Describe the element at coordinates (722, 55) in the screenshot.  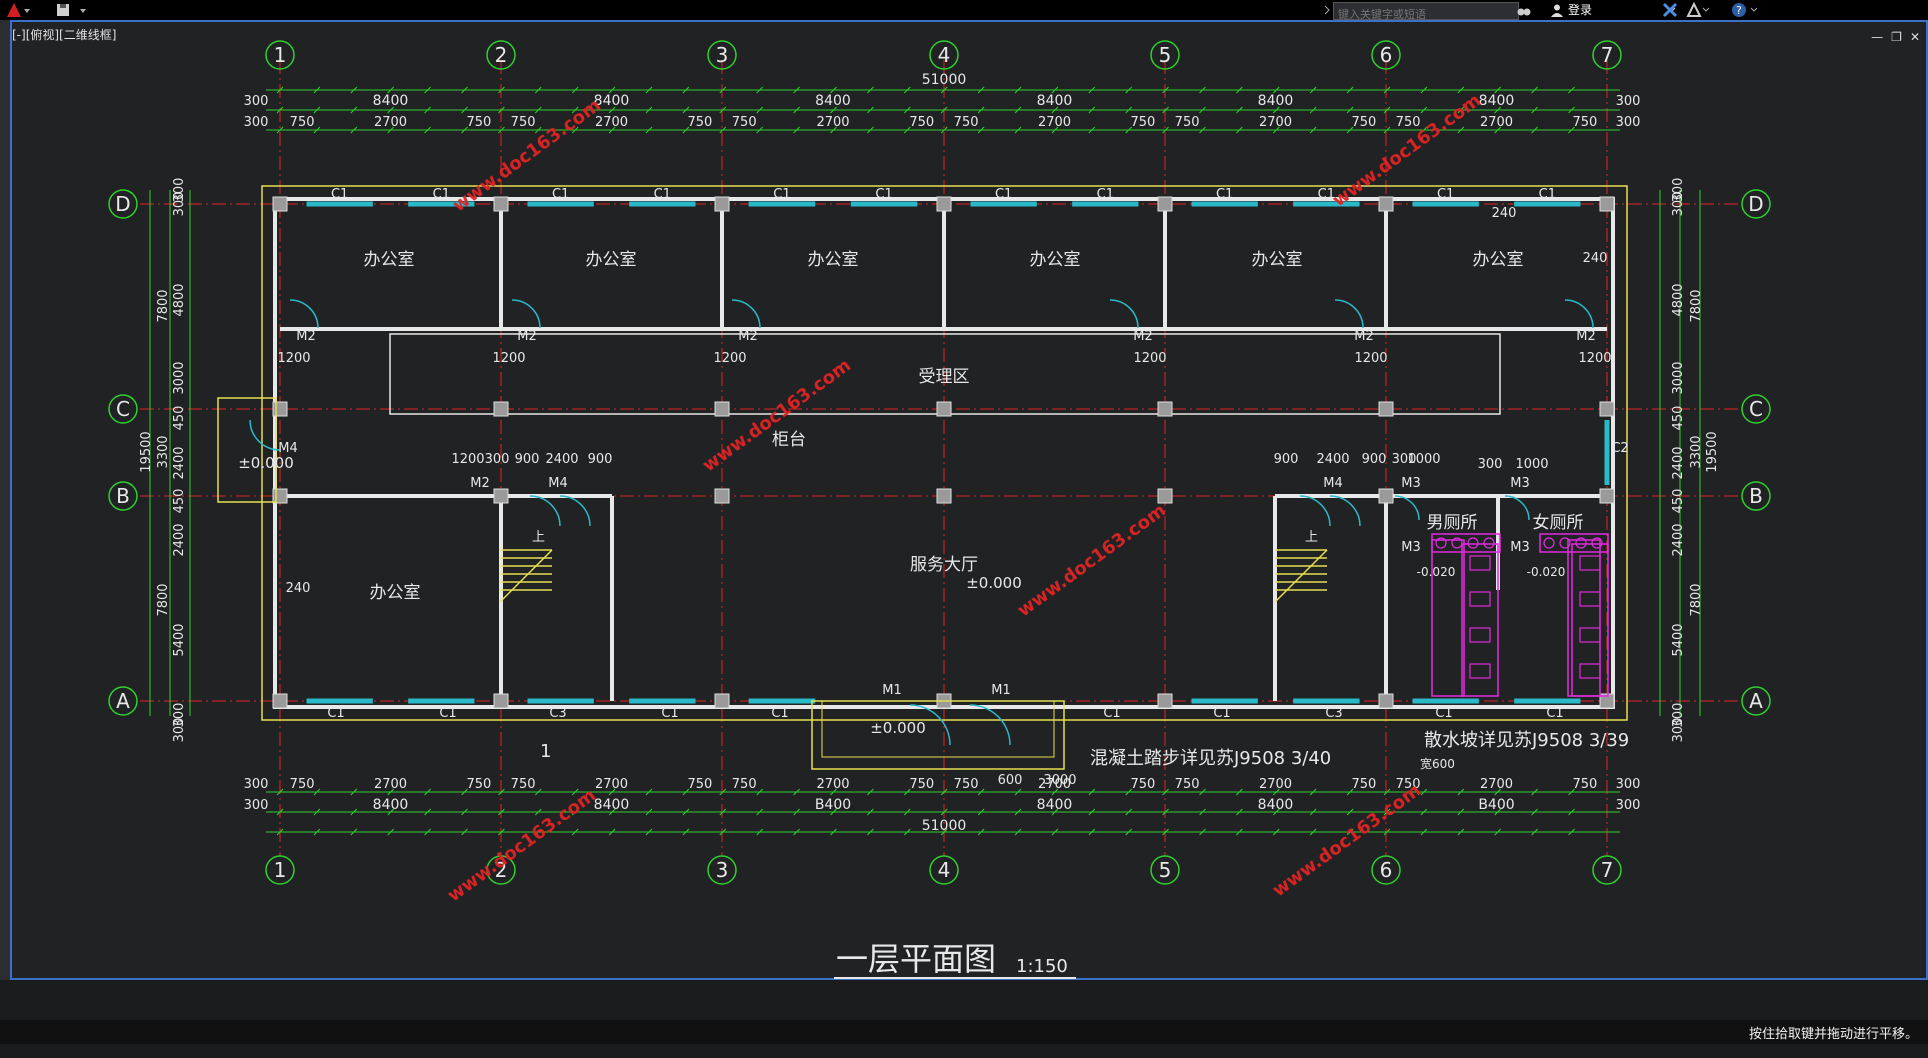
I see `axis-label-3: 3` at that location.